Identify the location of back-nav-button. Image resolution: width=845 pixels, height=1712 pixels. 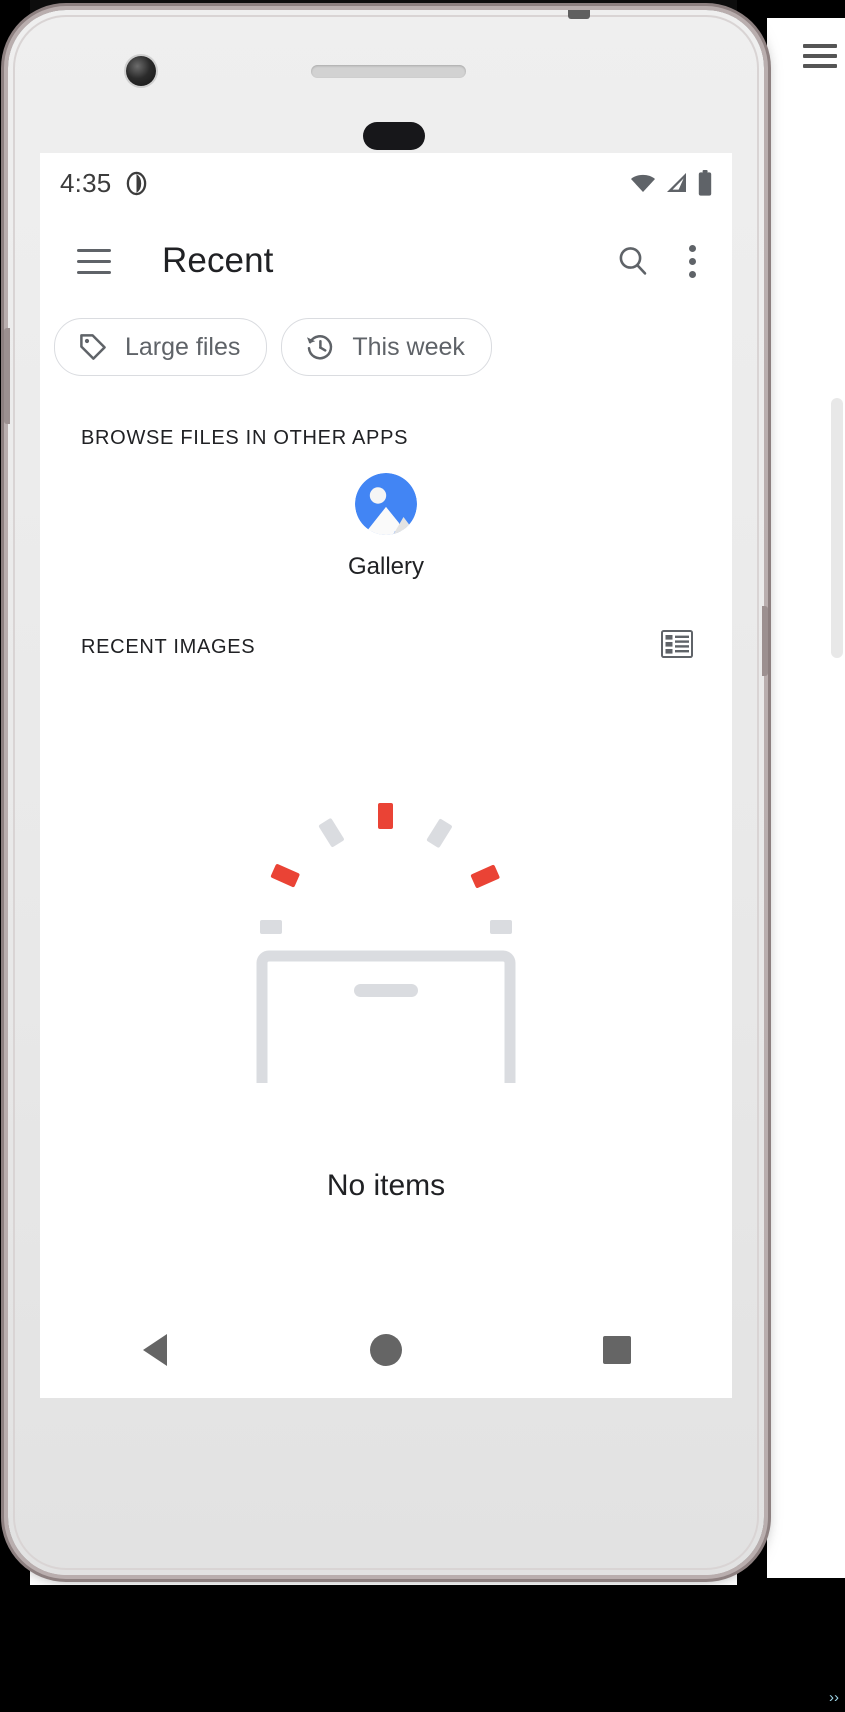
(155, 1350).